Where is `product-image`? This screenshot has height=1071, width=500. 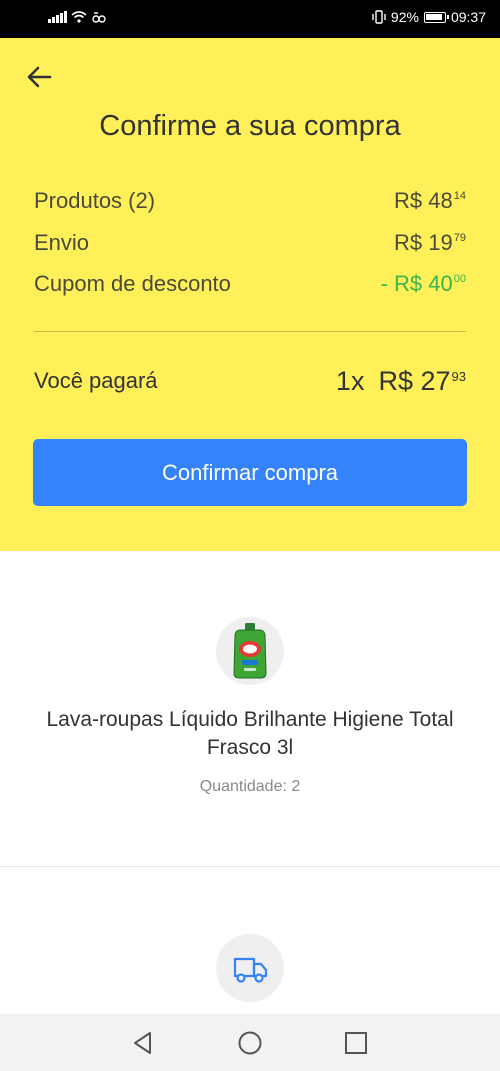
product-image is located at coordinates (250, 651).